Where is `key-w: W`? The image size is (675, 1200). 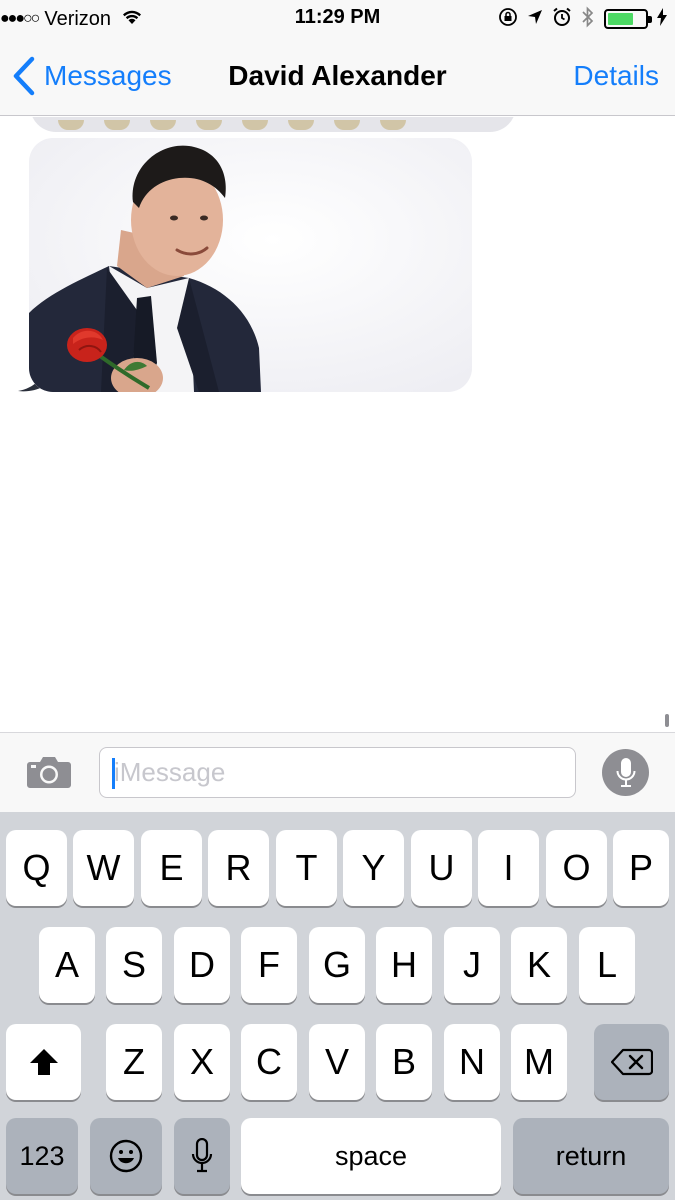
key-w: W is located at coordinates (103, 868).